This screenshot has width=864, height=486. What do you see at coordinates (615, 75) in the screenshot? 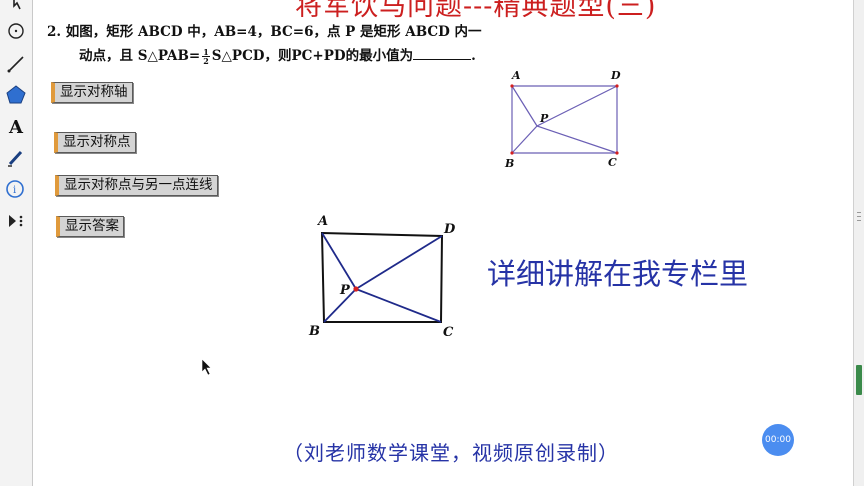
I see `small-label-d: D` at bounding box center [615, 75].